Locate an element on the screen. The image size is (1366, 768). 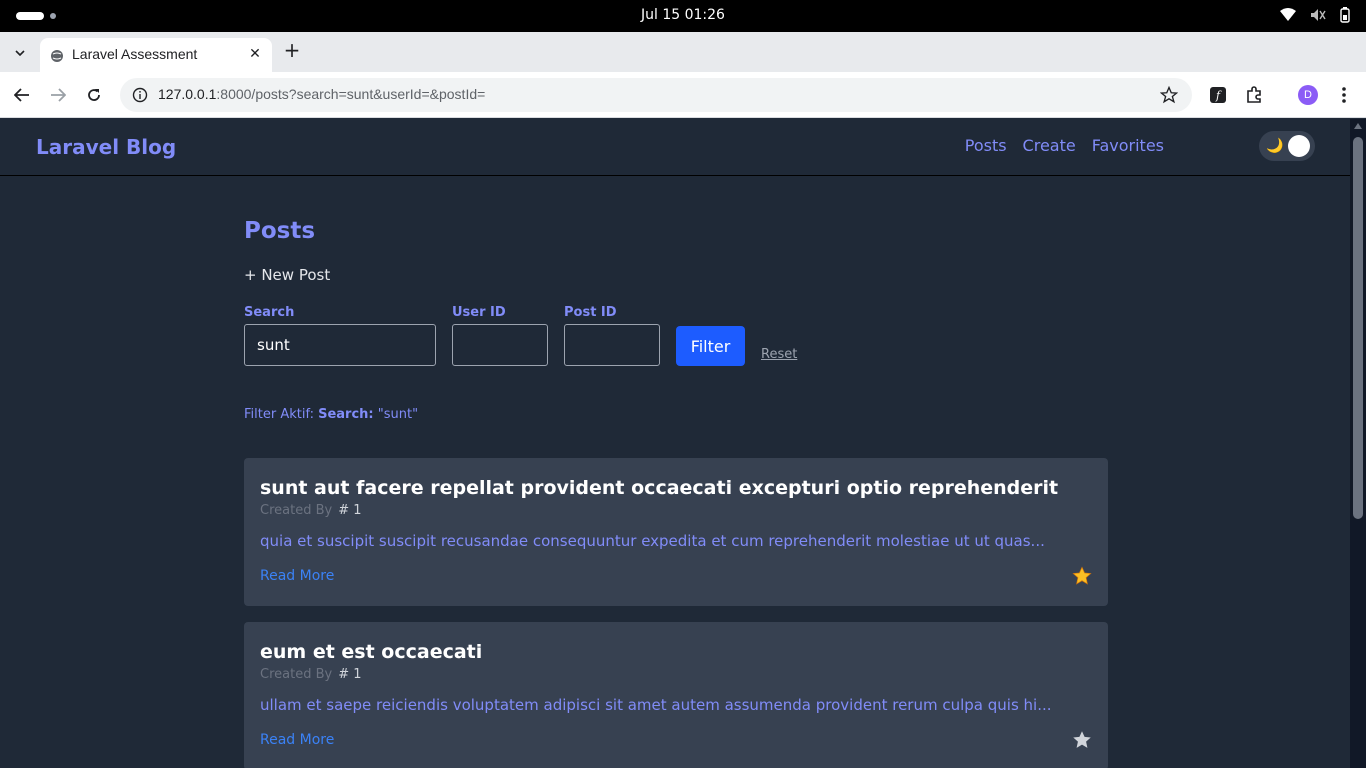
globe-icon is located at coordinates (57, 57).